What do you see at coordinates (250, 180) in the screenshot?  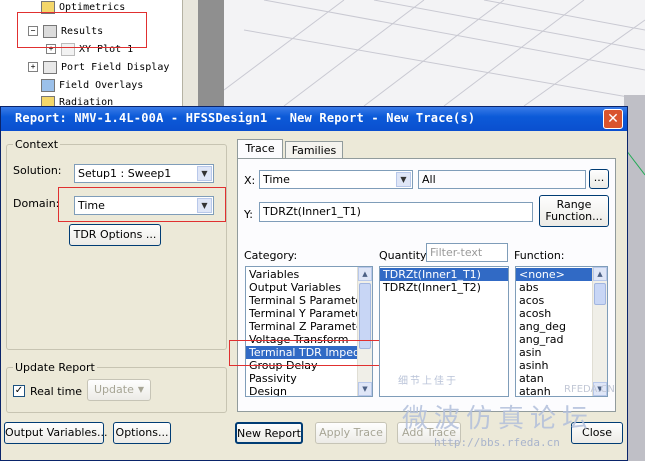 I see `x-label: X:` at bounding box center [250, 180].